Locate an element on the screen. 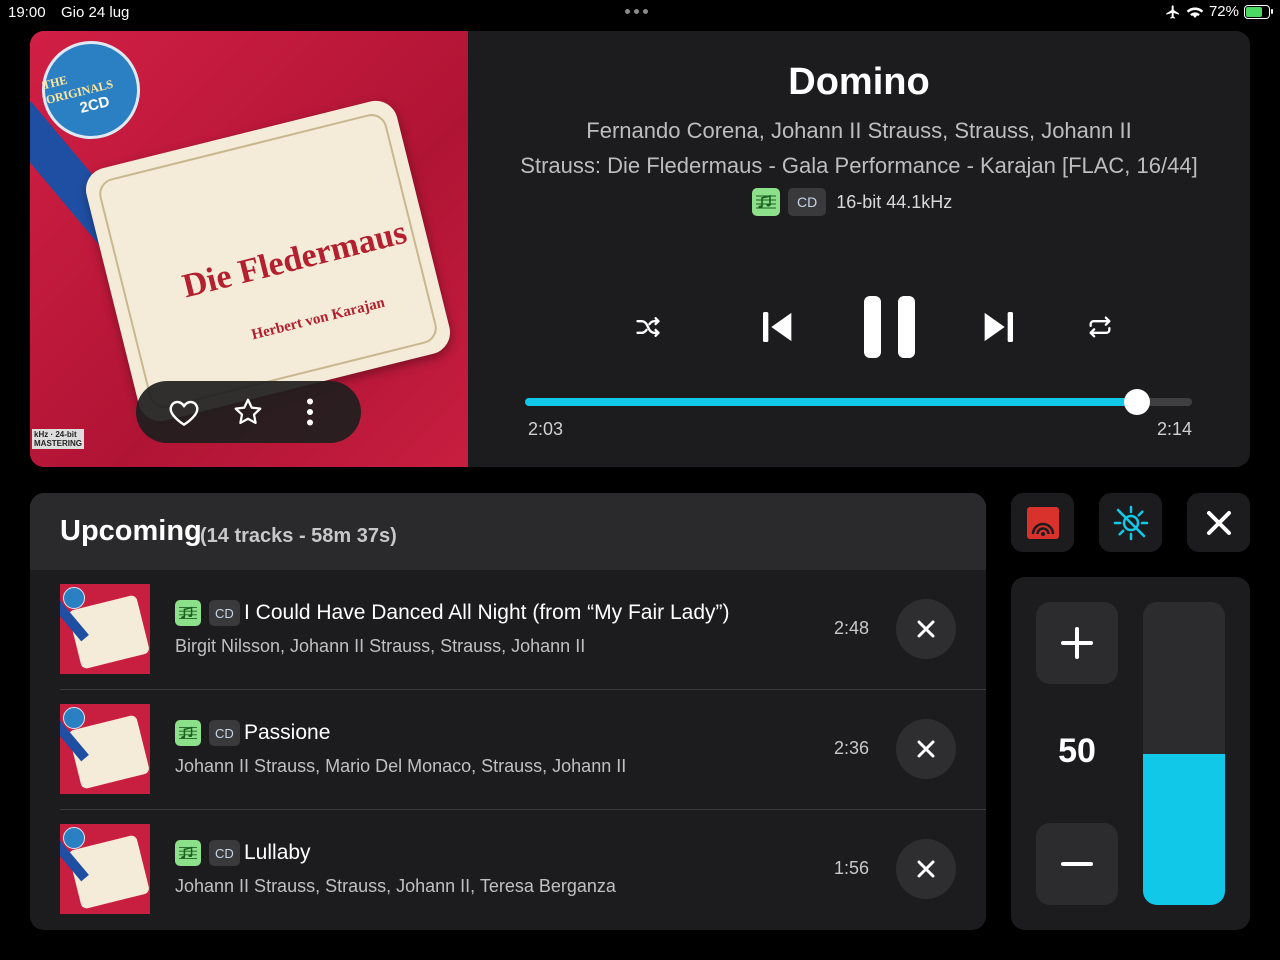 This screenshot has width=1280, height=960. upcoming-summary: (14 tracks - 58m 37s) is located at coordinates (298, 536).